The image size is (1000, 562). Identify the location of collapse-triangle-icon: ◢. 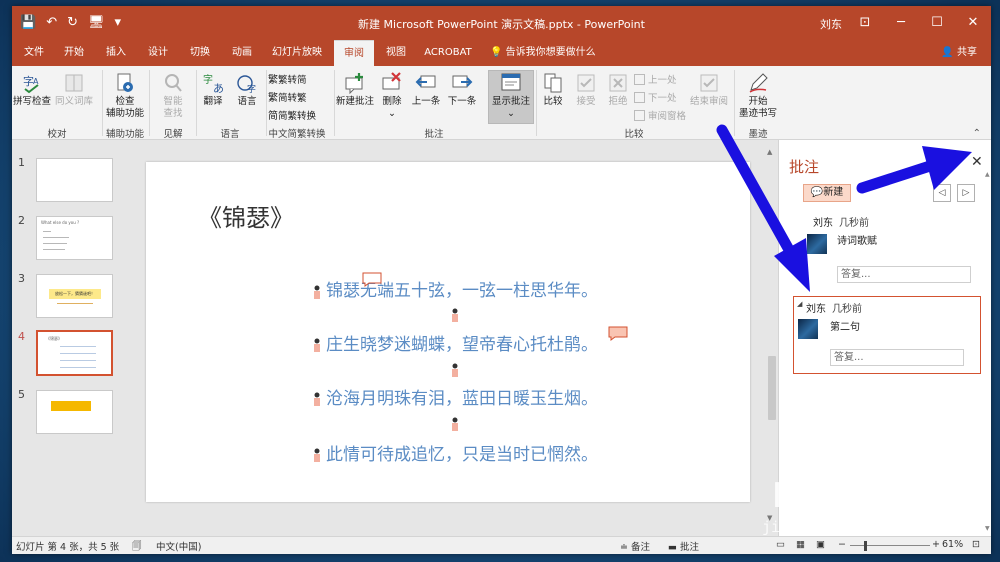
(799, 304).